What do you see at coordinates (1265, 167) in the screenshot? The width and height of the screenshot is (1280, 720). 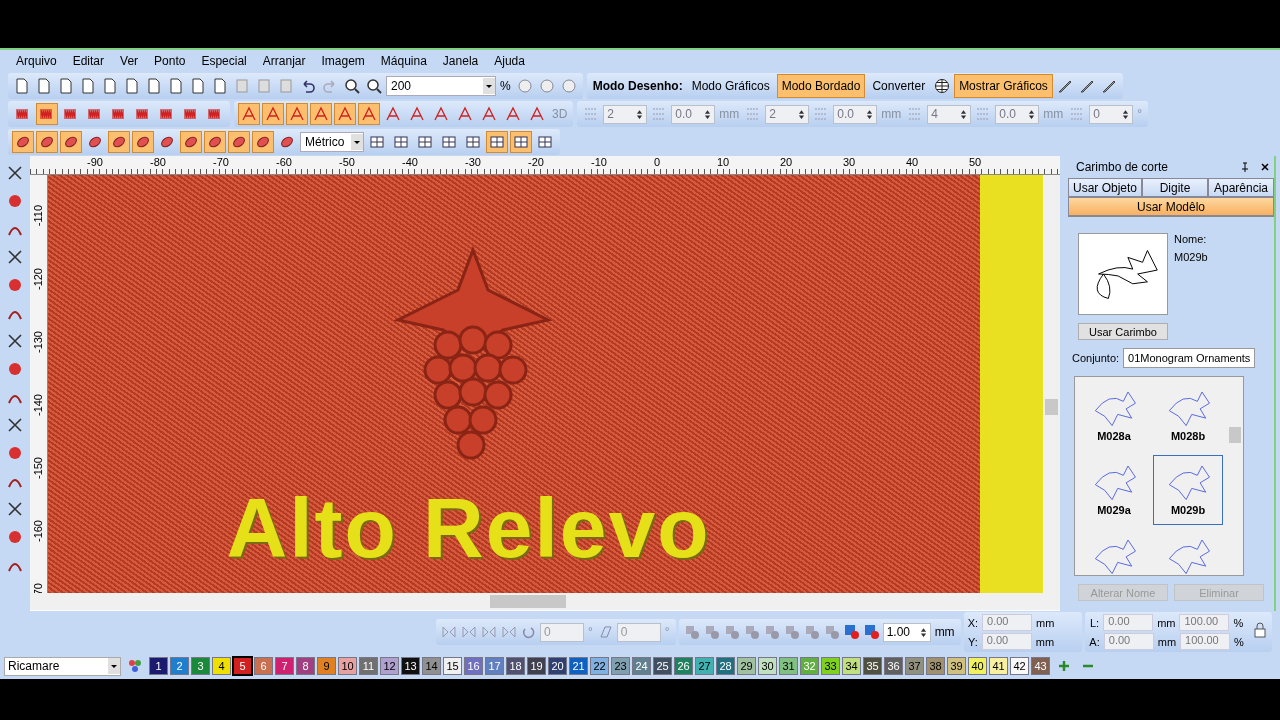 I see `close-icon` at bounding box center [1265, 167].